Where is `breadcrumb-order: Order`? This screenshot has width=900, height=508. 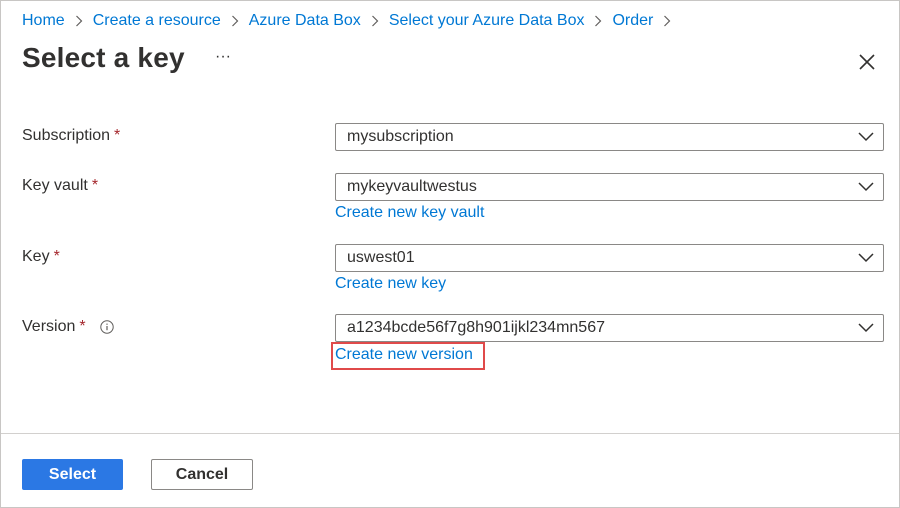 breadcrumb-order: Order is located at coordinates (632, 21).